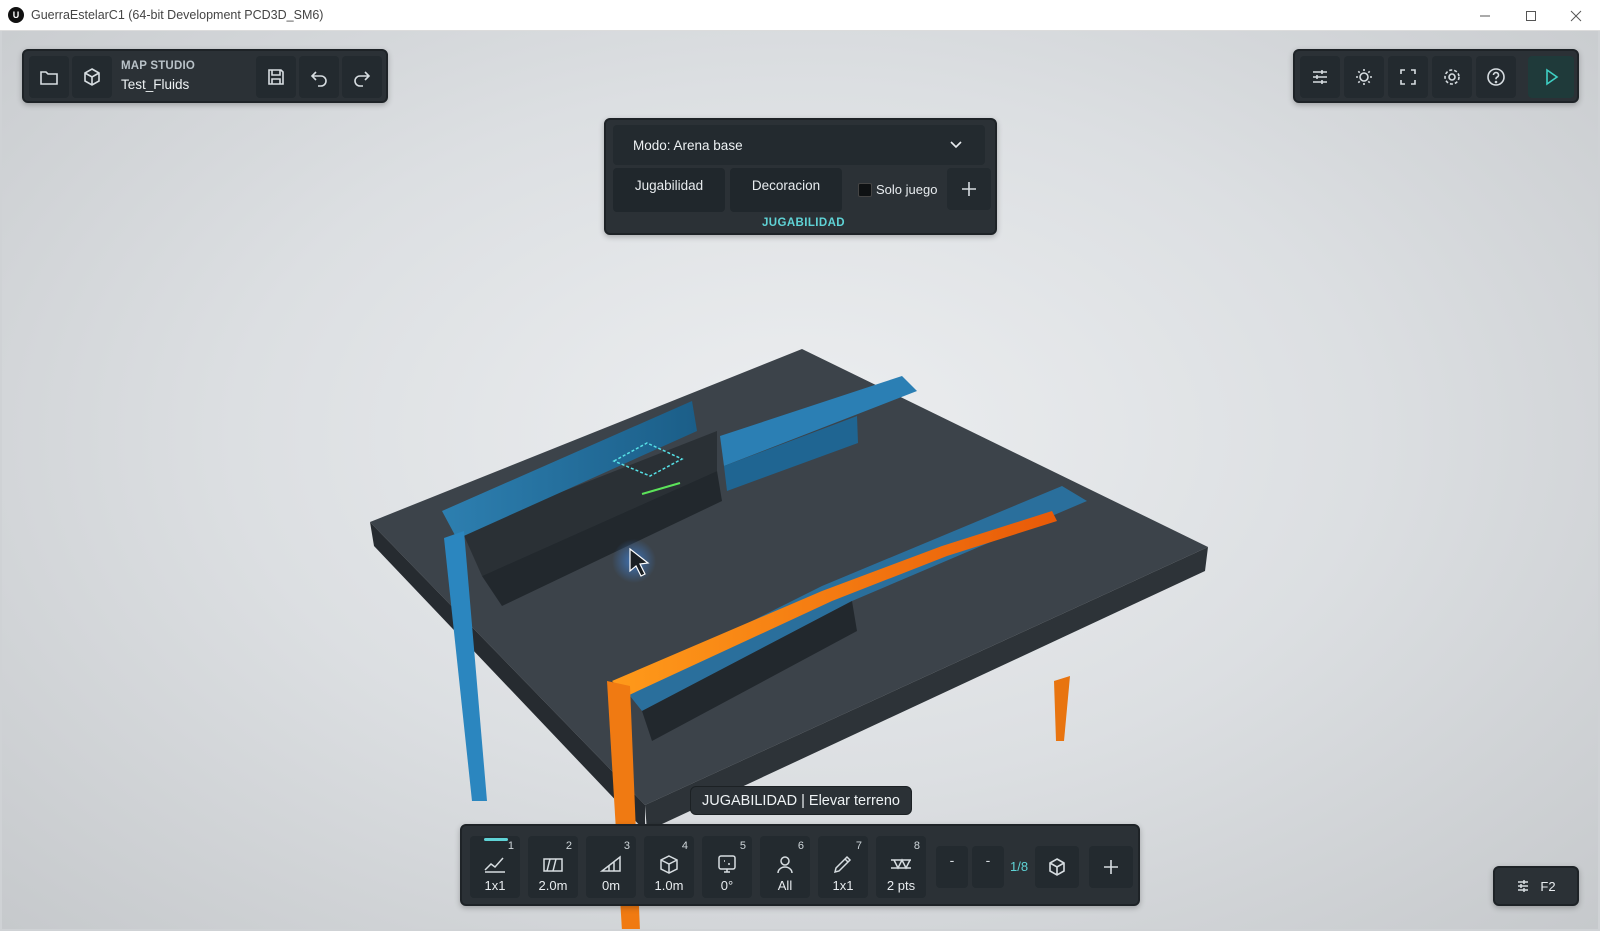  Describe the element at coordinates (1408, 77) in the screenshot. I see `fullscreen-icon` at that location.